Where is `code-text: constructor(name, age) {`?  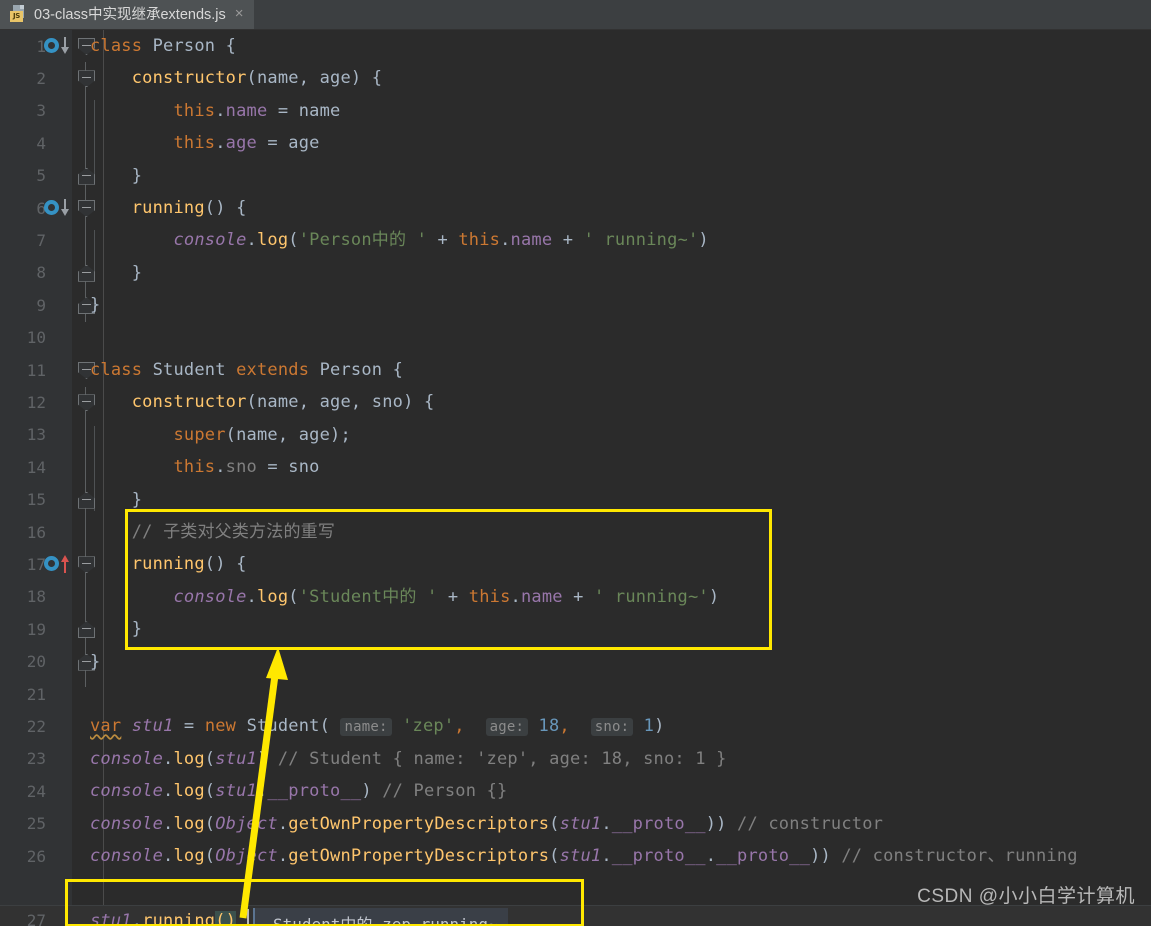
code-text: constructor(name, age) { is located at coordinates (257, 78).